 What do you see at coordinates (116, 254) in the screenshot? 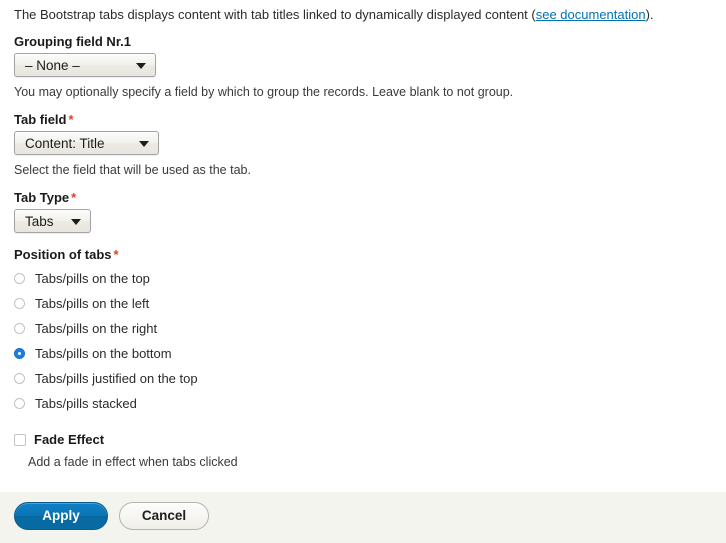
I see `position-of-tabs-required-marker: *` at bounding box center [116, 254].